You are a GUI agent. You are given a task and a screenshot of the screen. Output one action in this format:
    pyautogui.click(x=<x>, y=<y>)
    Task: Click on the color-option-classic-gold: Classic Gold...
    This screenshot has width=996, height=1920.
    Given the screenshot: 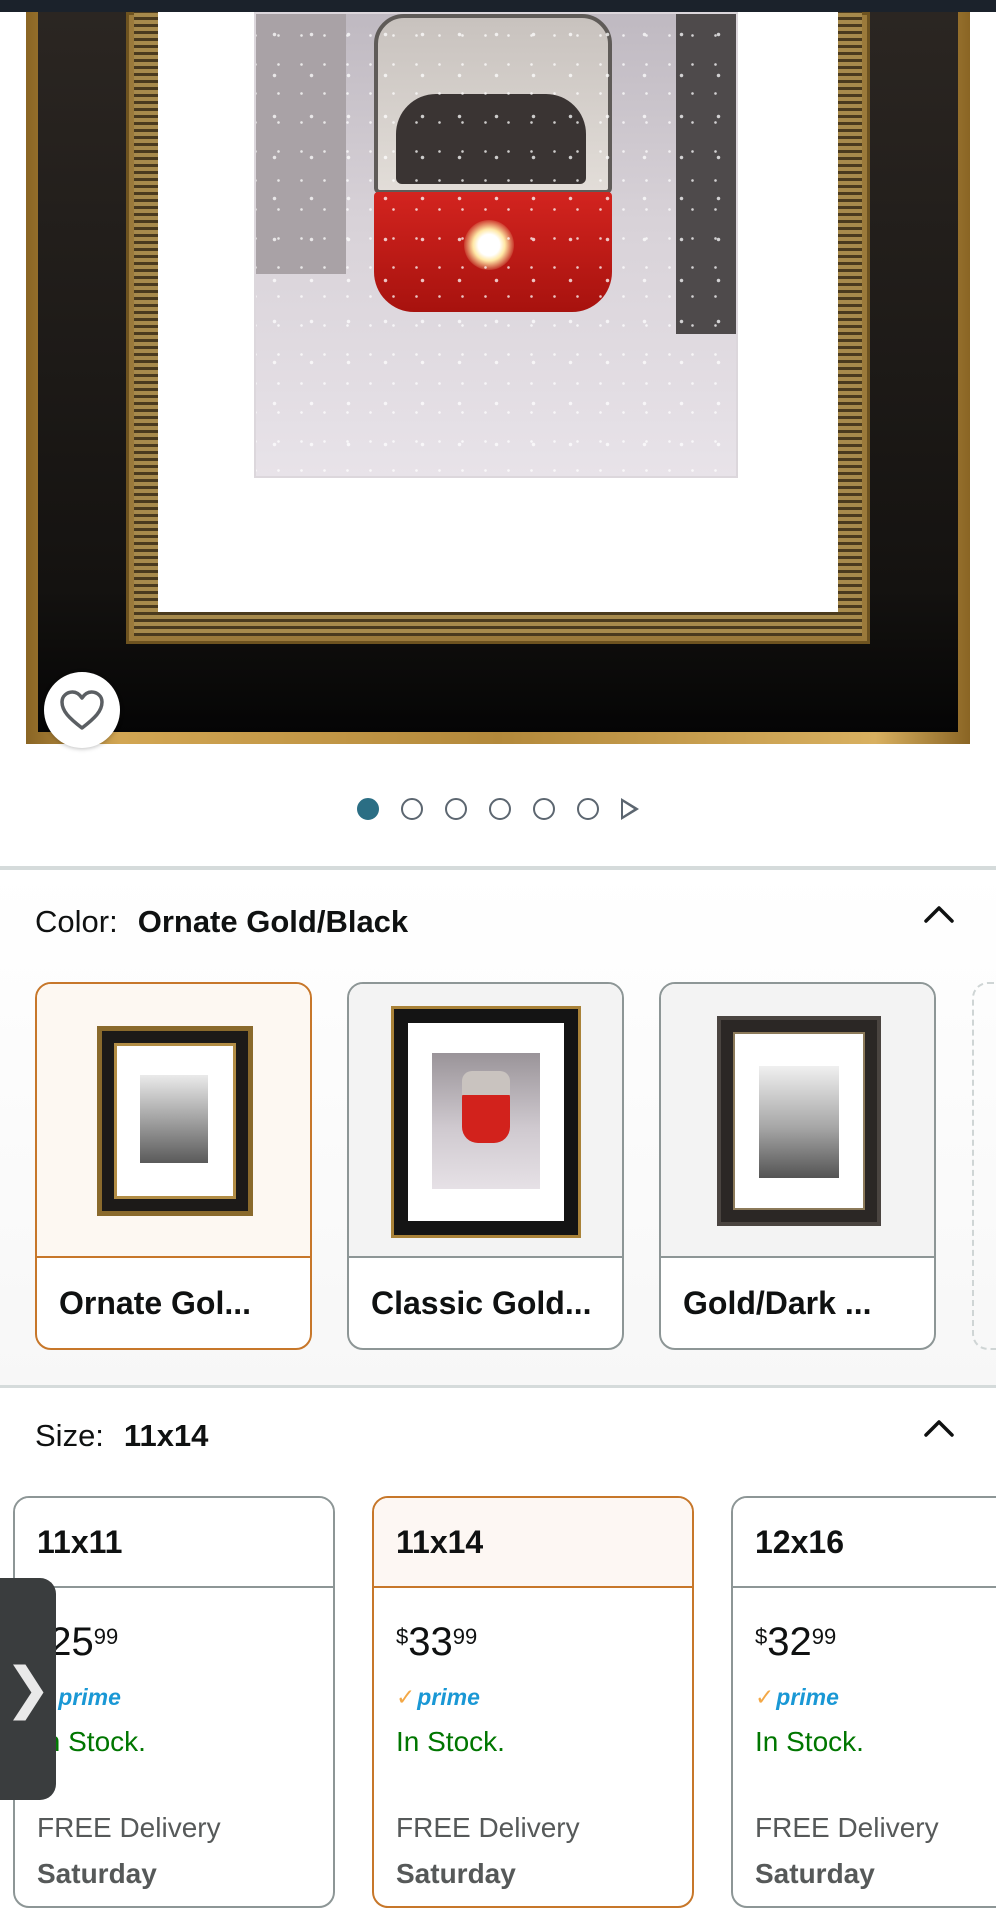 What is the action you would take?
    pyautogui.click(x=485, y=1166)
    